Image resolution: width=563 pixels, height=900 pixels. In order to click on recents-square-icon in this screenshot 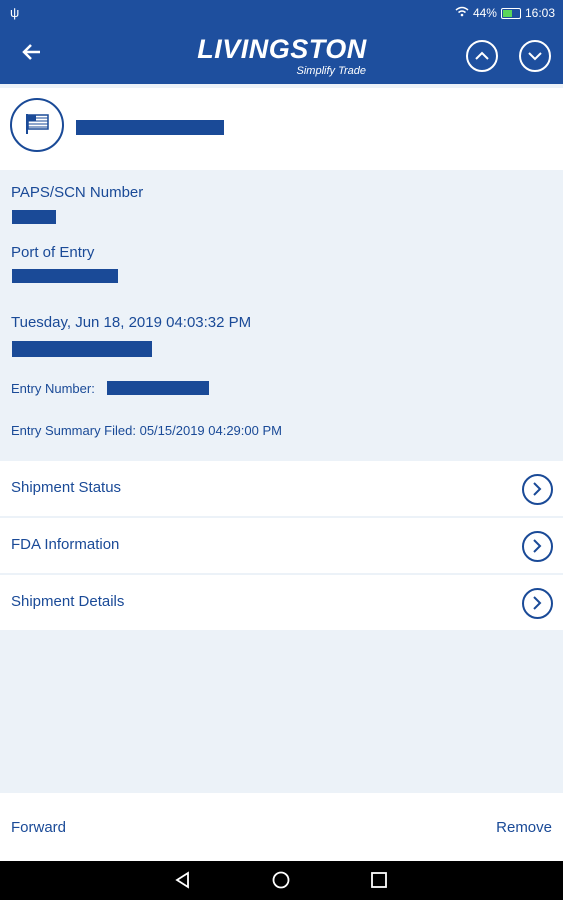, I will do `click(379, 882)`.